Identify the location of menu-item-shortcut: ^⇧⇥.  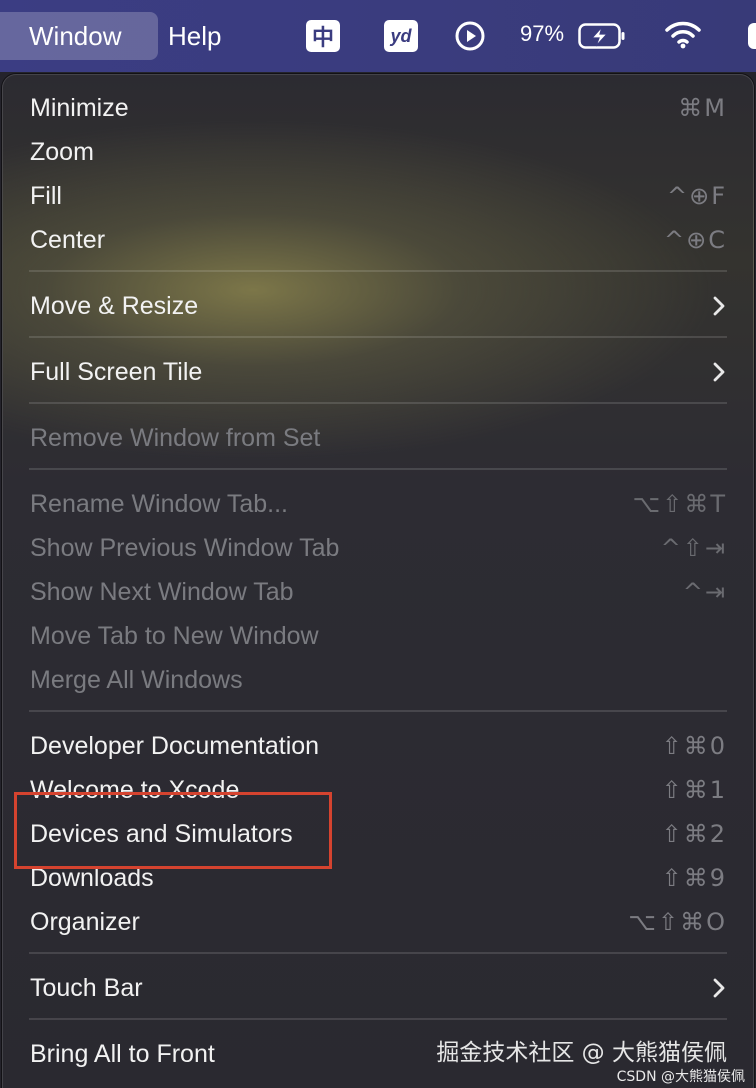
(693, 548).